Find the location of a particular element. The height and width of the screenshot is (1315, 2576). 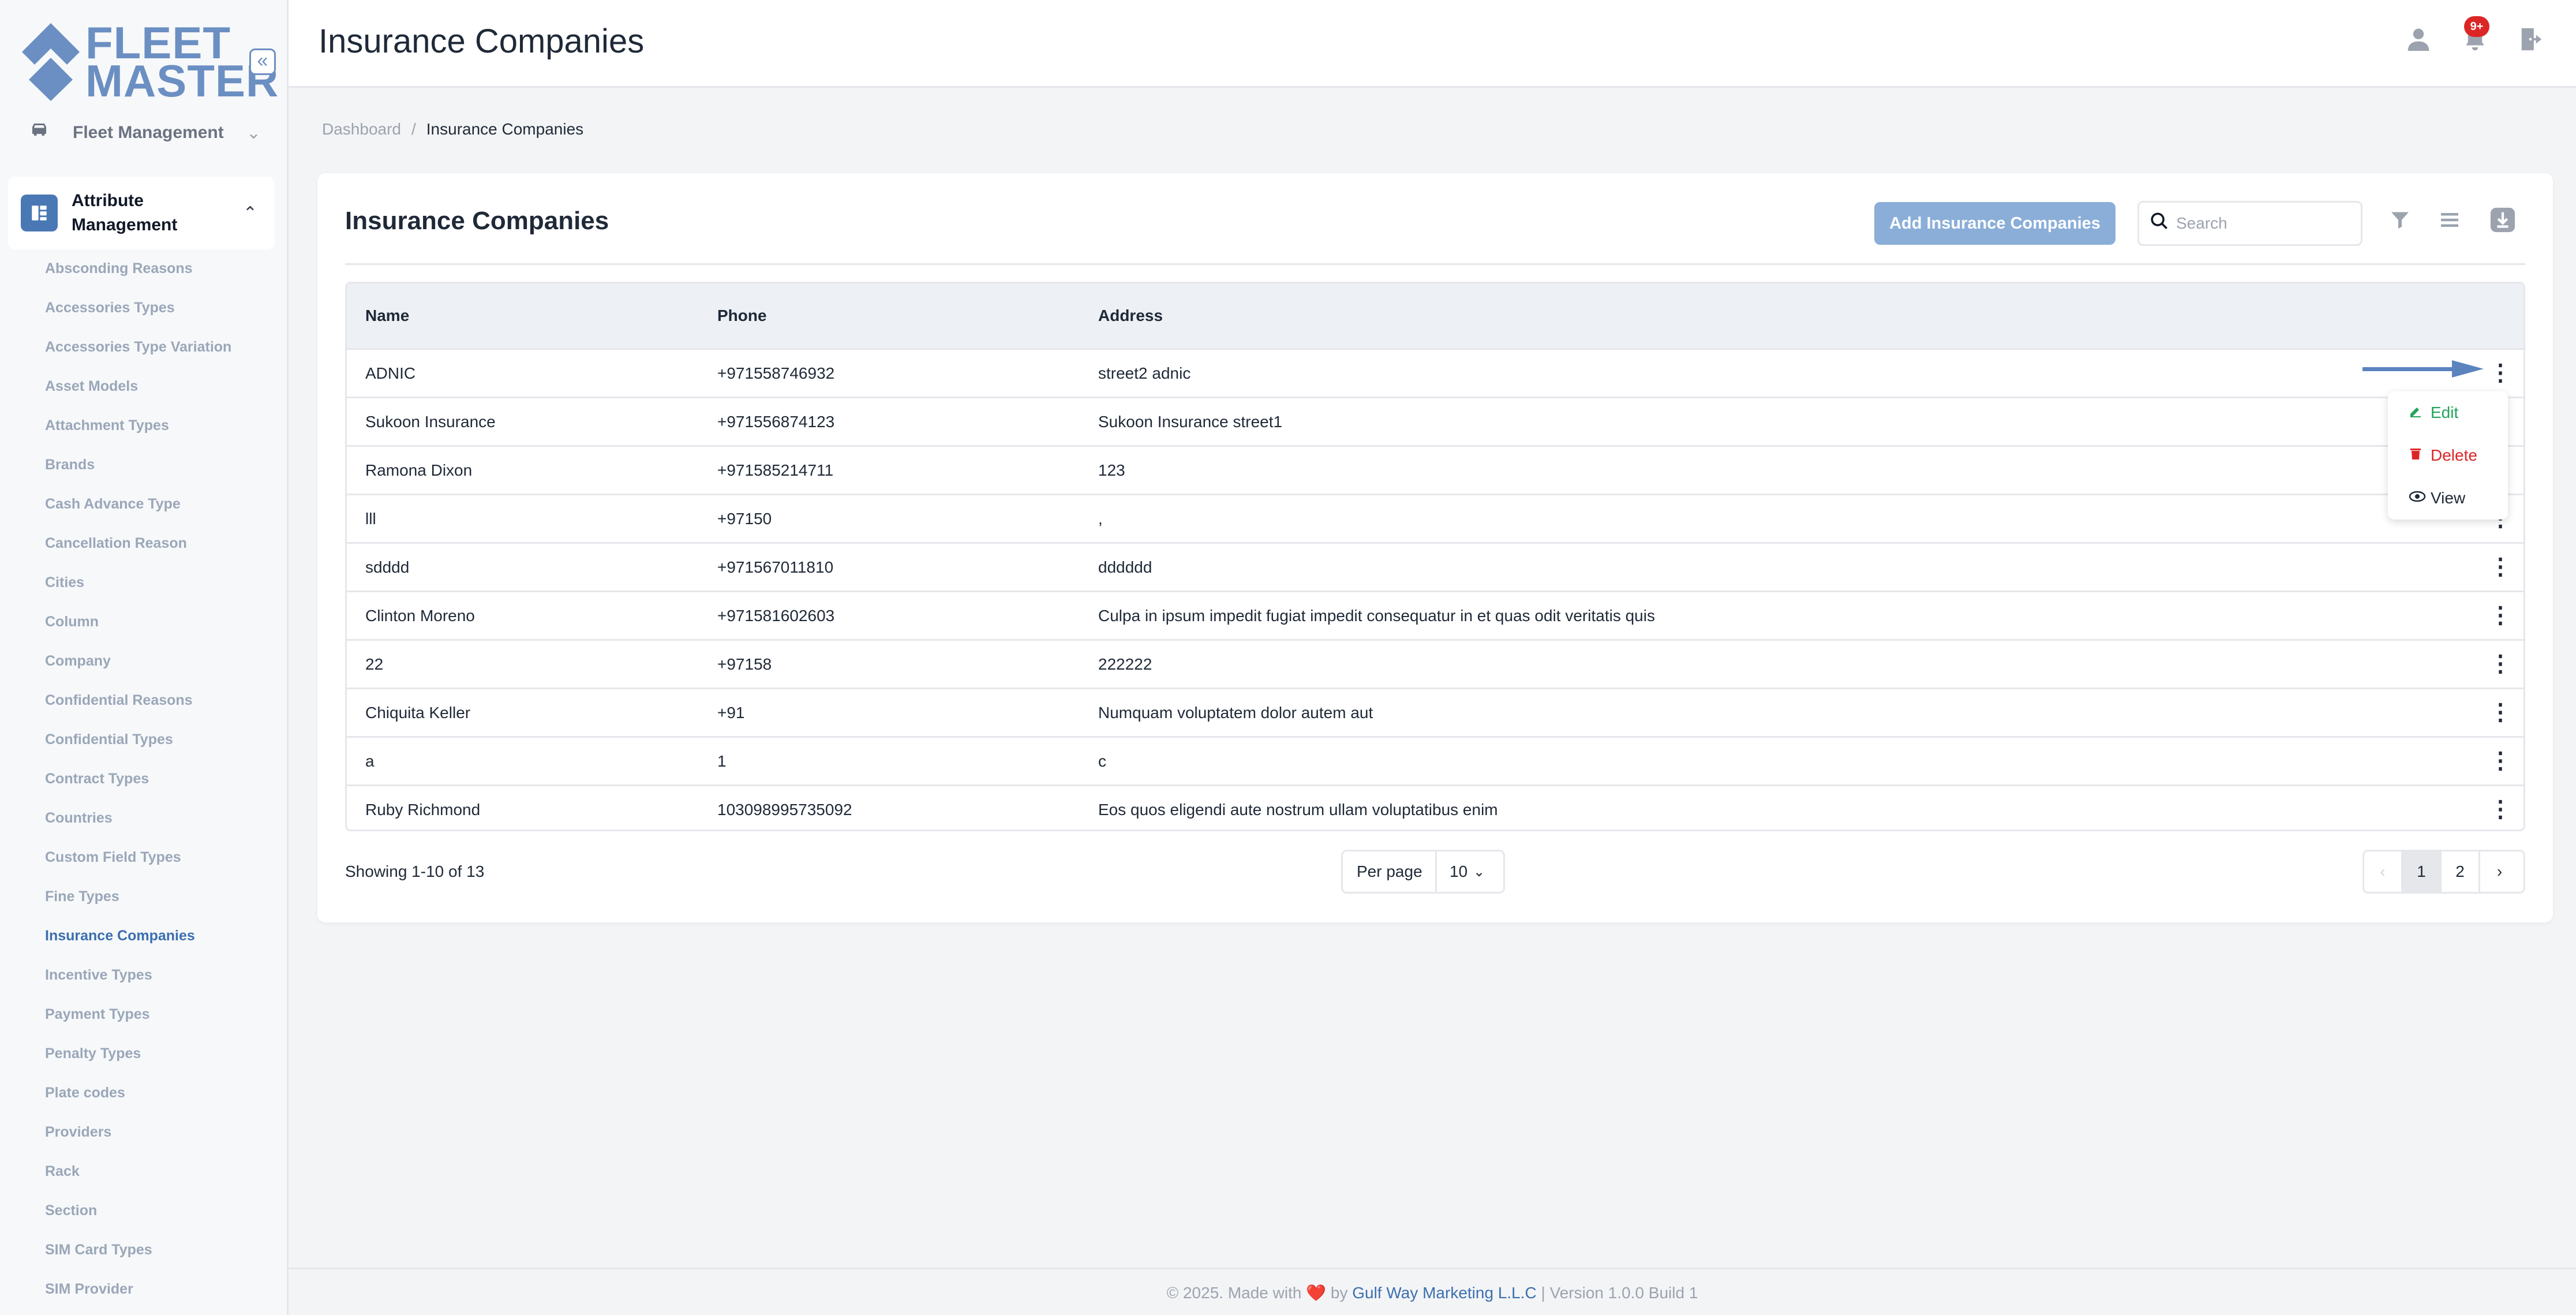

cell-phone: +97150 is located at coordinates (744, 518).